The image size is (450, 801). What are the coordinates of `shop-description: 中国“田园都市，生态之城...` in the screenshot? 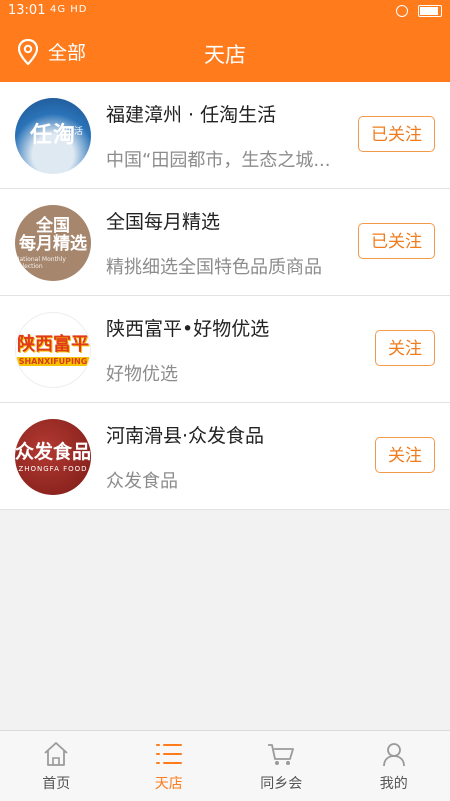 It's located at (218, 159).